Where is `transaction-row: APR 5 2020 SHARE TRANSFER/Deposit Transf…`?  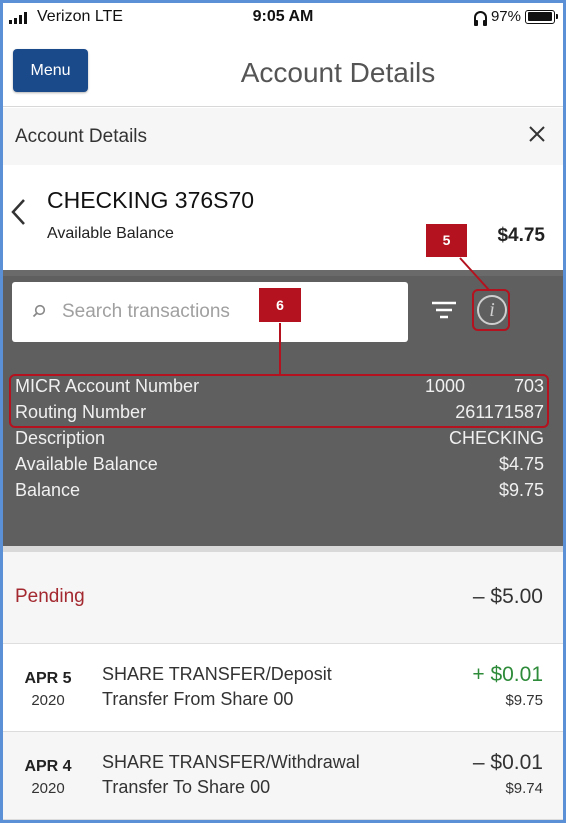
transaction-row: APR 5 2020 SHARE TRANSFER/Deposit Transf… is located at coordinates (283, 688).